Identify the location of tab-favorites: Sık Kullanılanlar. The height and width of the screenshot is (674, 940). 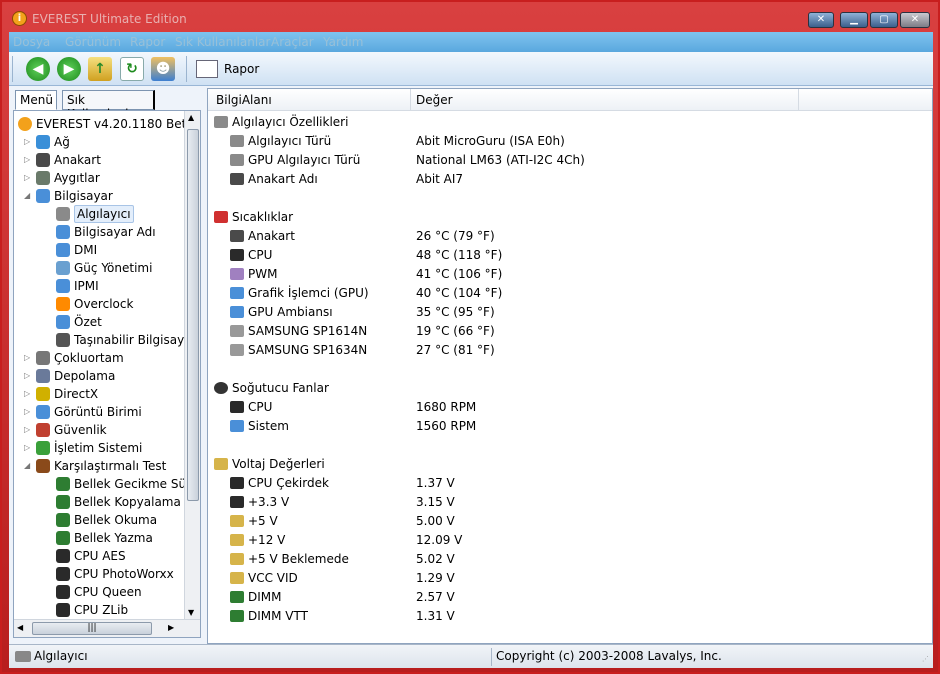
(108, 105).